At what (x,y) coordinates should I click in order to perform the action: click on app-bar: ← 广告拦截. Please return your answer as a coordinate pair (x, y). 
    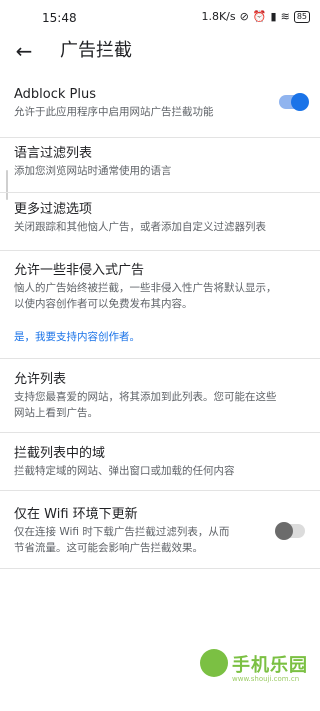
    Looking at the image, I should click on (160, 51).